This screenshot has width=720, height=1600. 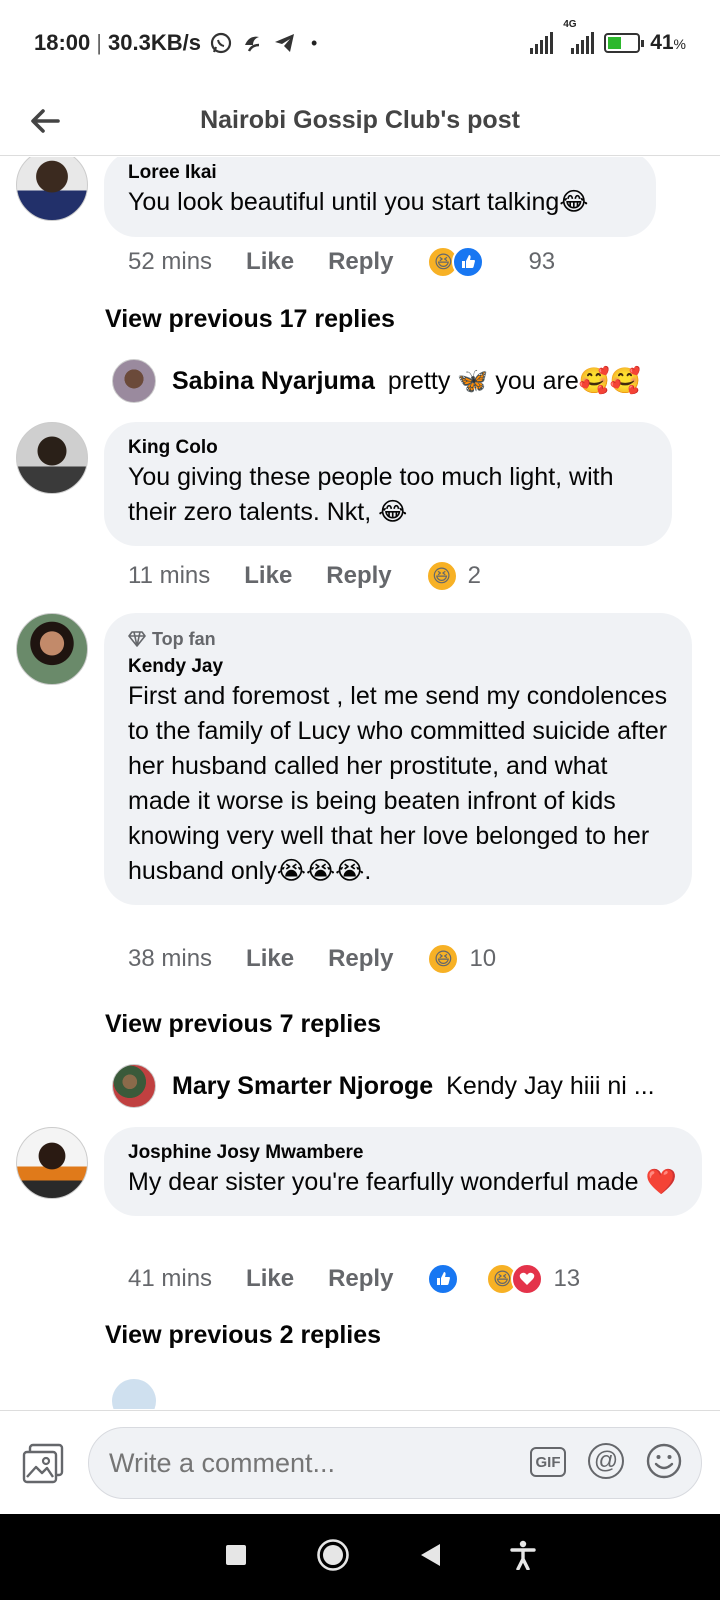 What do you see at coordinates (221, 43) in the screenshot?
I see `whatsapp-icon` at bounding box center [221, 43].